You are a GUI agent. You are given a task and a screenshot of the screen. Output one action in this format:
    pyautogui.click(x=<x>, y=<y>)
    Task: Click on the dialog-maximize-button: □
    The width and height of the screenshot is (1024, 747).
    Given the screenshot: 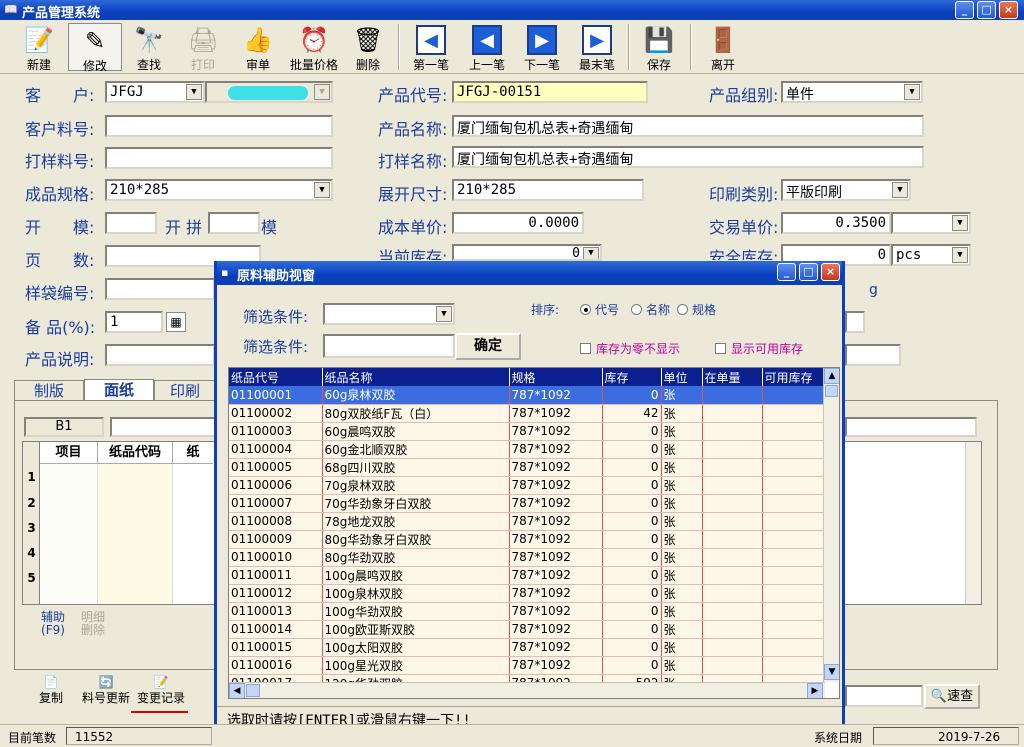 What is the action you would take?
    pyautogui.click(x=808, y=272)
    